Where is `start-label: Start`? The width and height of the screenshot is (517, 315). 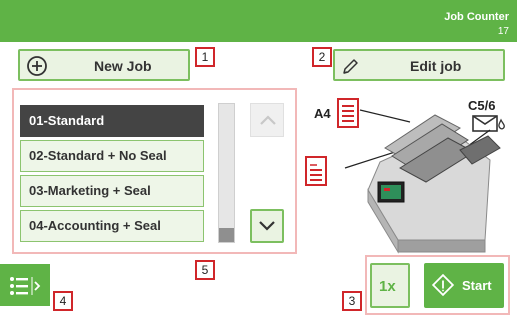 start-label: Start is located at coordinates (477, 285).